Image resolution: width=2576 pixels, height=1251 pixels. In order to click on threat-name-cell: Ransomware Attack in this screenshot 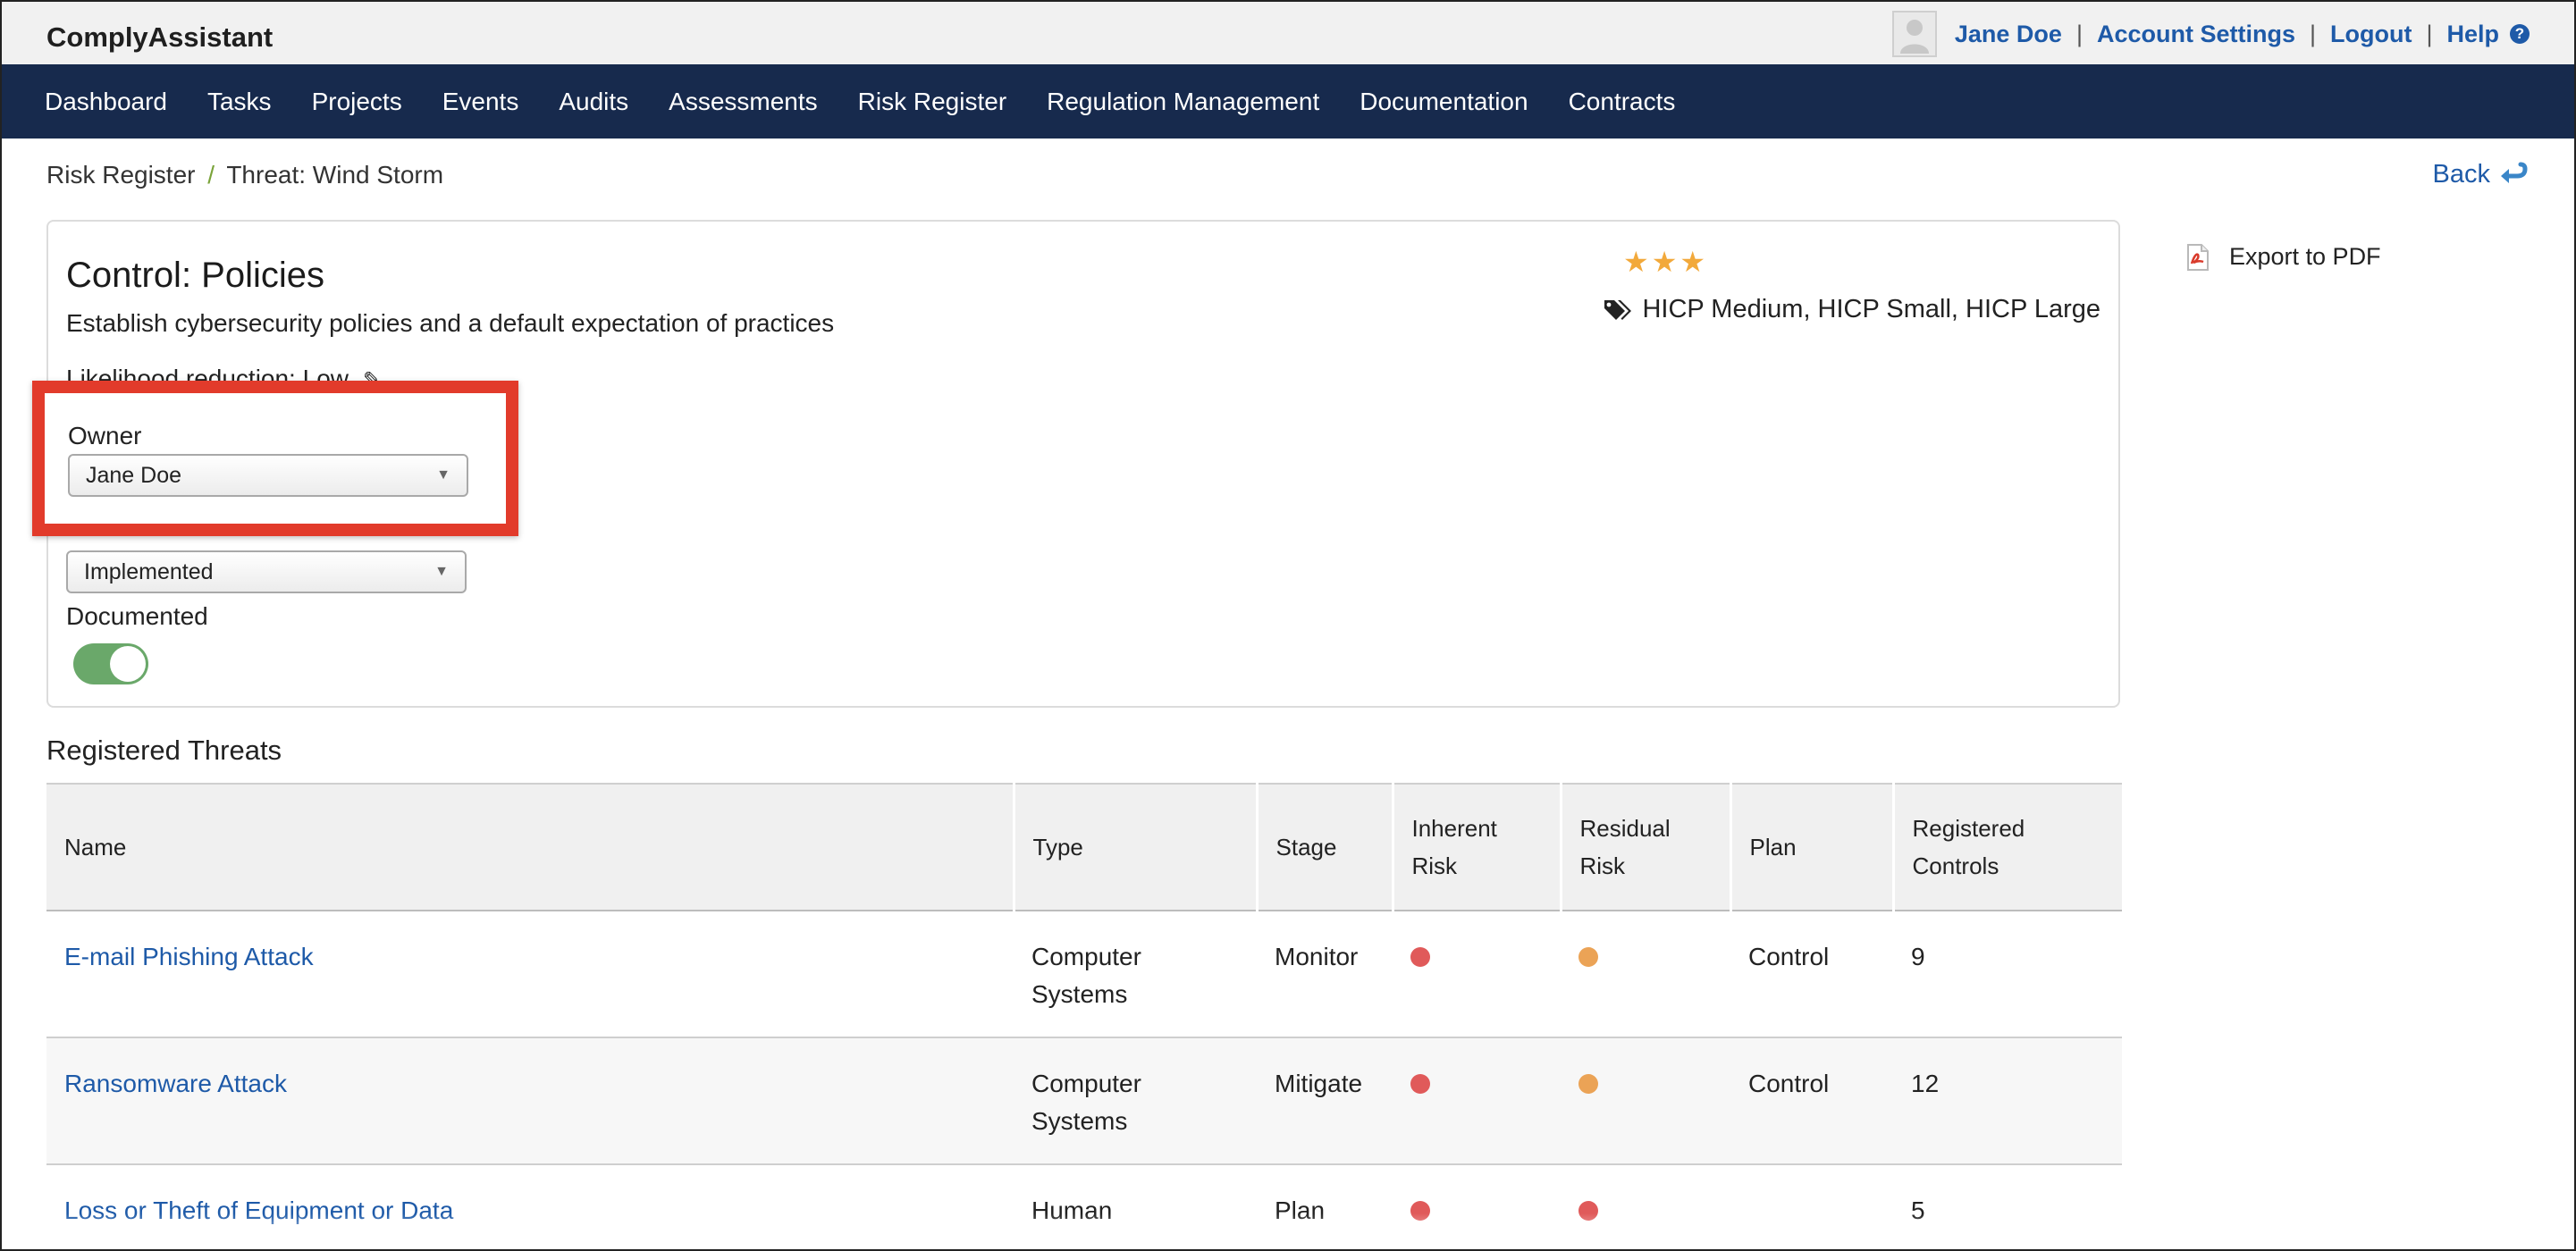, I will do `click(530, 1101)`.